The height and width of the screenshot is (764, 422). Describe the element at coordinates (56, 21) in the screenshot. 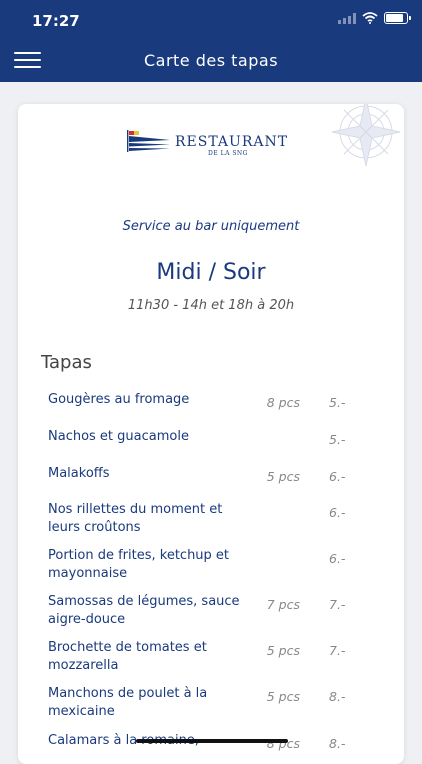

I see `status-time: 17:27` at that location.